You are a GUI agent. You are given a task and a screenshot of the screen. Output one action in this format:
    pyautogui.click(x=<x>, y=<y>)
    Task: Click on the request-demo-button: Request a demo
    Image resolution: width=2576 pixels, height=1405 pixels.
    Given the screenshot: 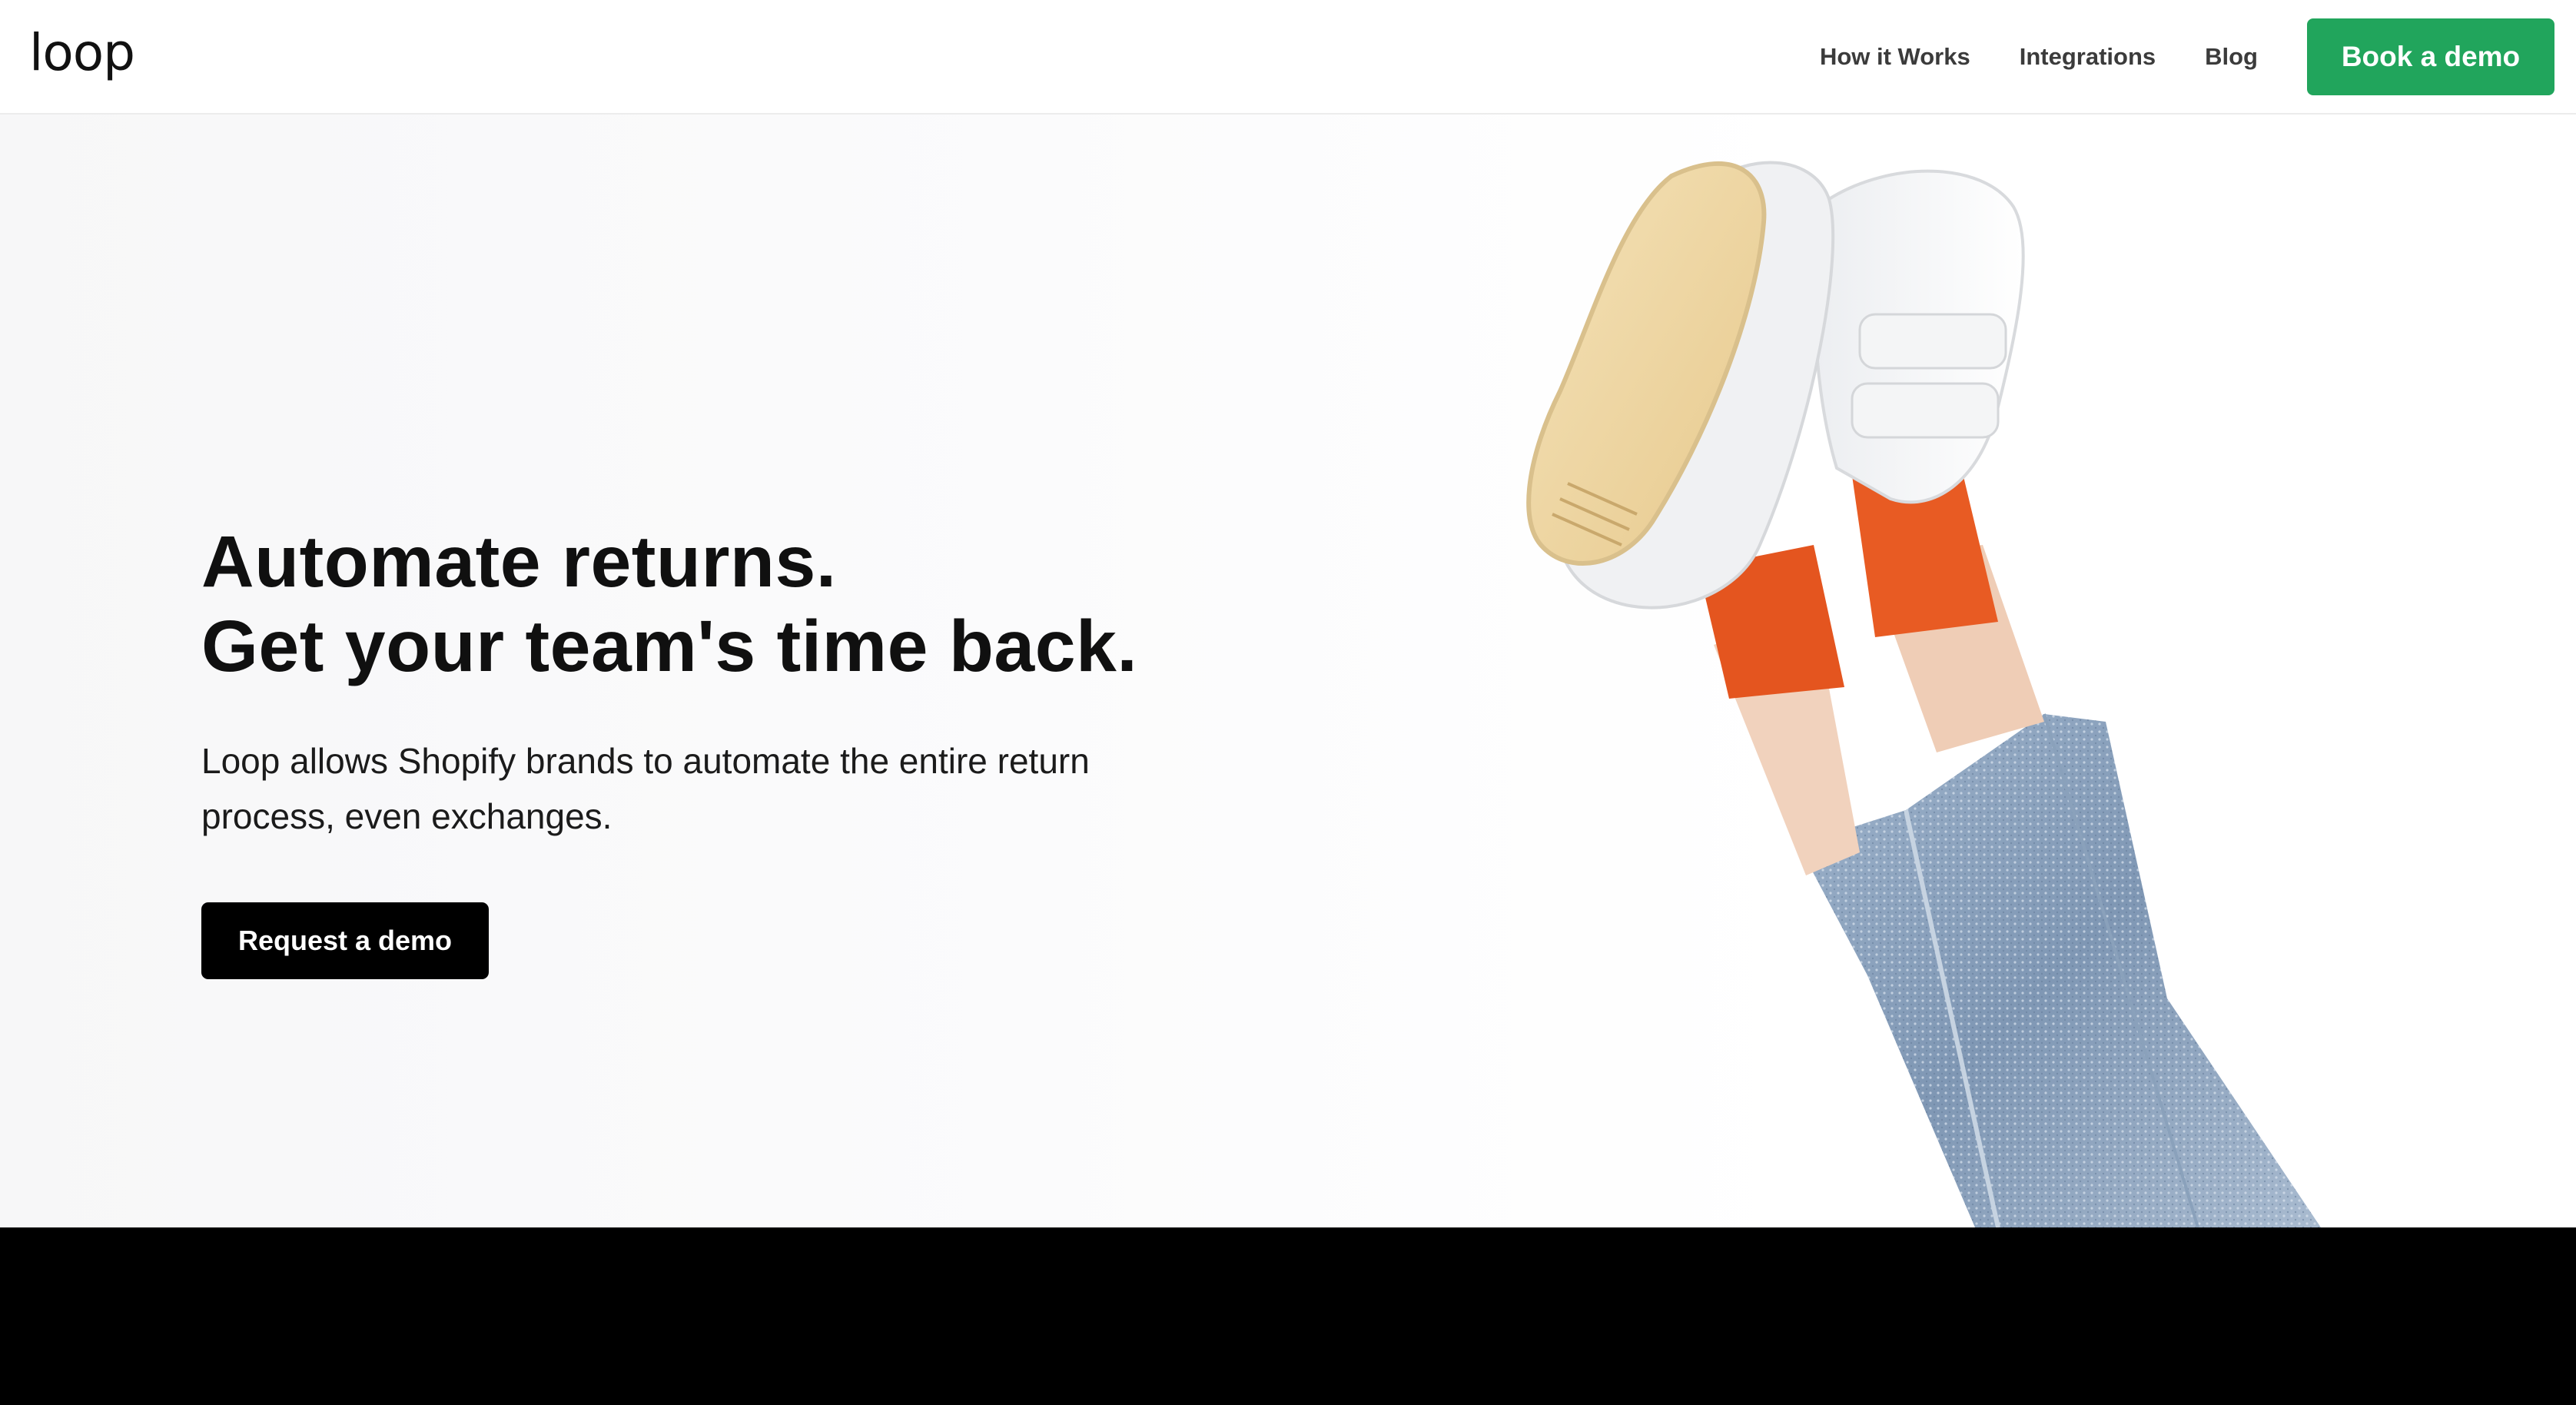 What is the action you would take?
    pyautogui.click(x=345, y=941)
    